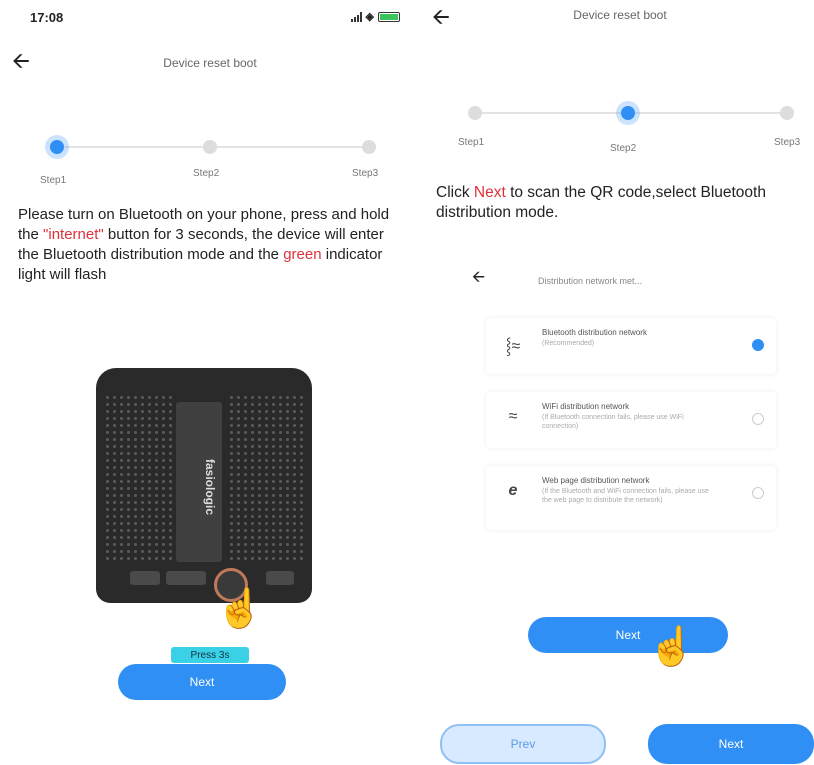  What do you see at coordinates (199, 482) in the screenshot?
I see `speaker-center-strip: fasiologic` at bounding box center [199, 482].